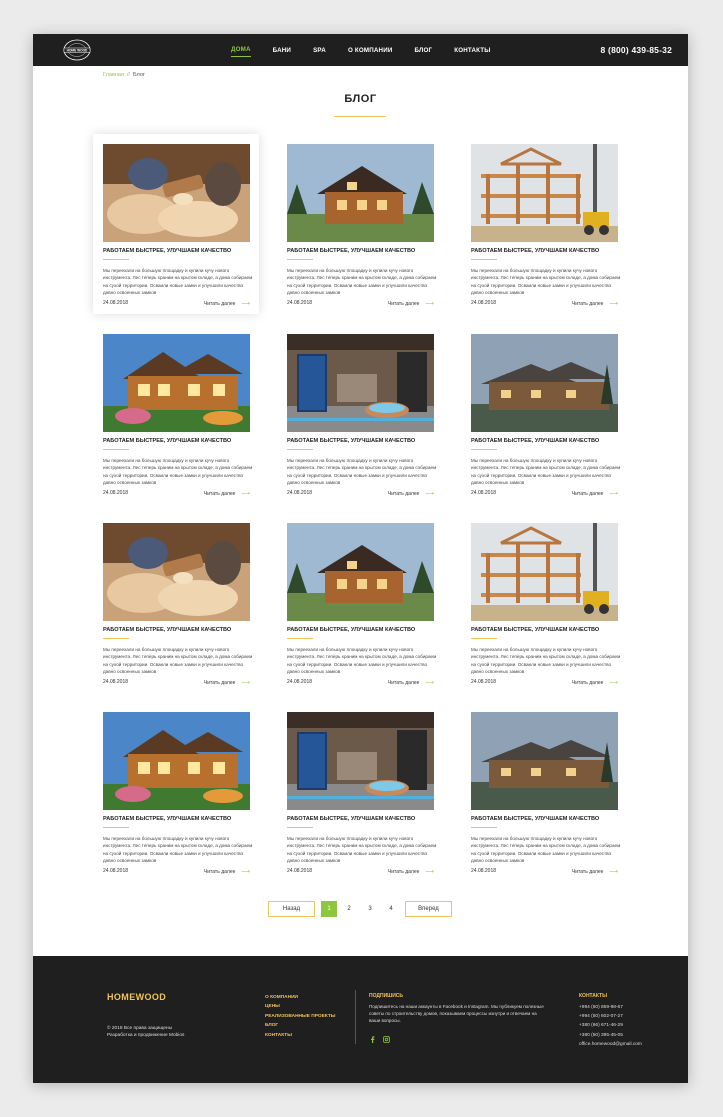 The width and height of the screenshot is (723, 1117). Describe the element at coordinates (113, 75) in the screenshot. I see `breadcrumb-home-link: Главная` at that location.